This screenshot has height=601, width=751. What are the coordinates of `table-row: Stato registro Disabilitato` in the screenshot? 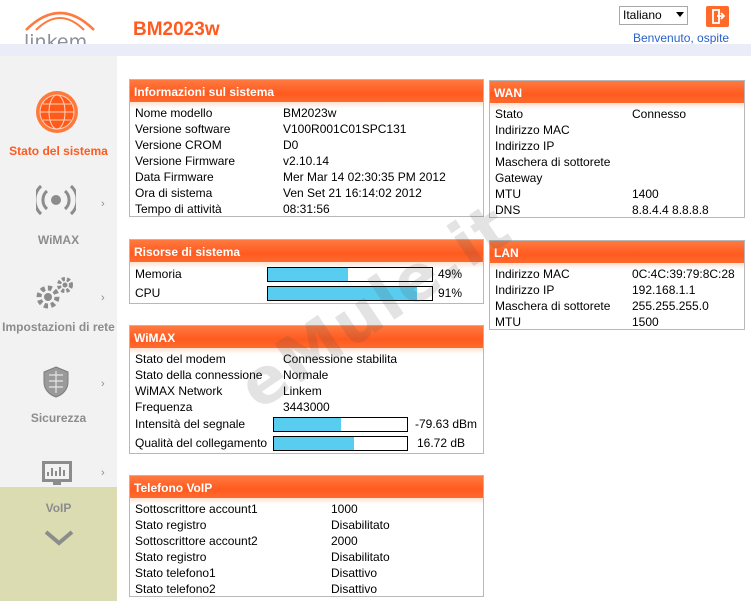 It's located at (306, 525).